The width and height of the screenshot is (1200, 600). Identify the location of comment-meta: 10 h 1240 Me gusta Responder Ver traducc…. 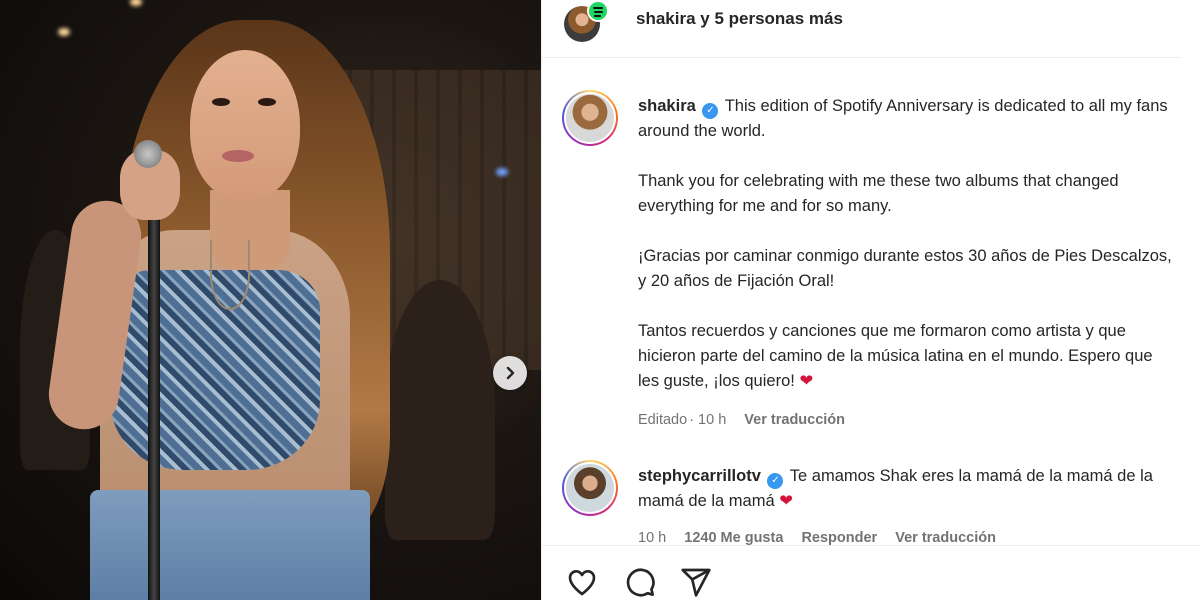
(824, 537).